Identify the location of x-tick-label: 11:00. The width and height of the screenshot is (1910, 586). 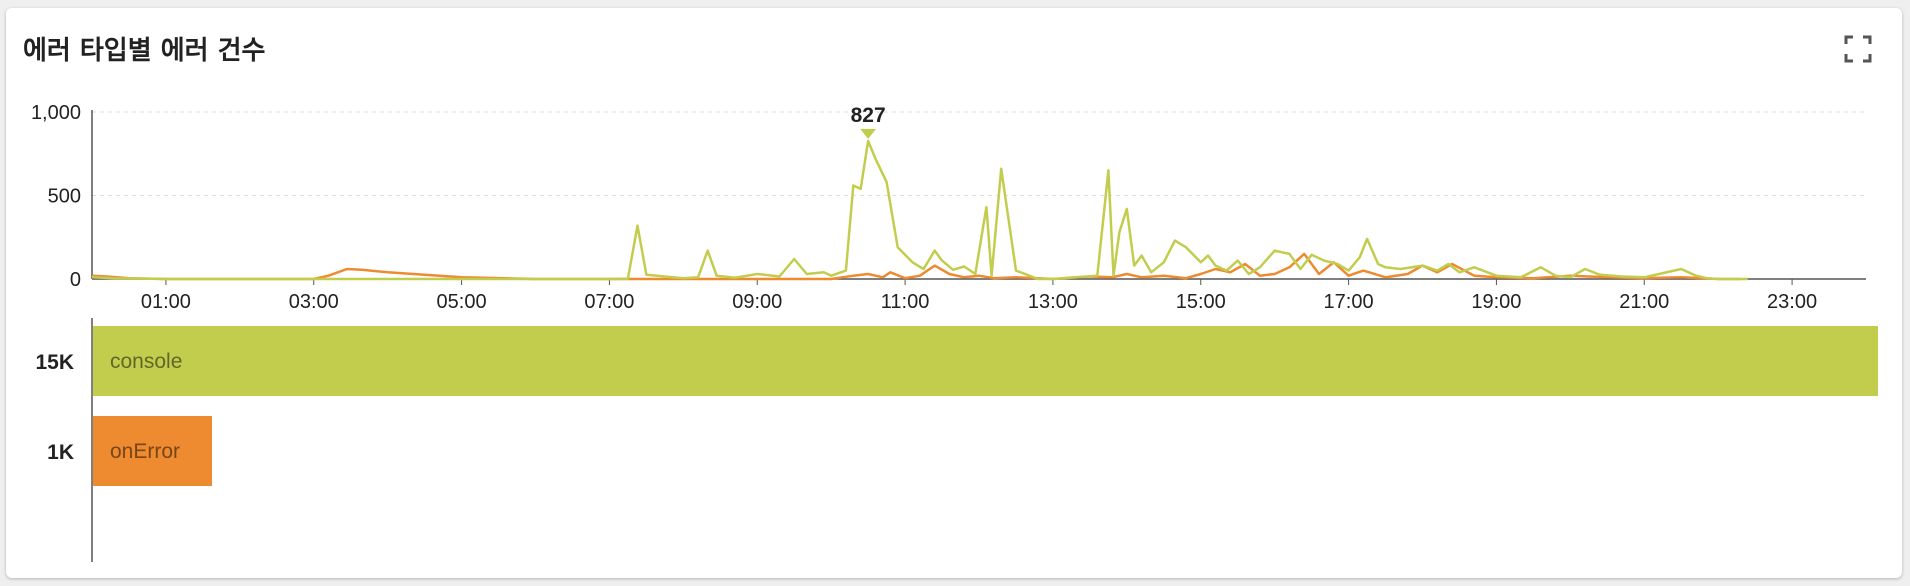
(905, 302).